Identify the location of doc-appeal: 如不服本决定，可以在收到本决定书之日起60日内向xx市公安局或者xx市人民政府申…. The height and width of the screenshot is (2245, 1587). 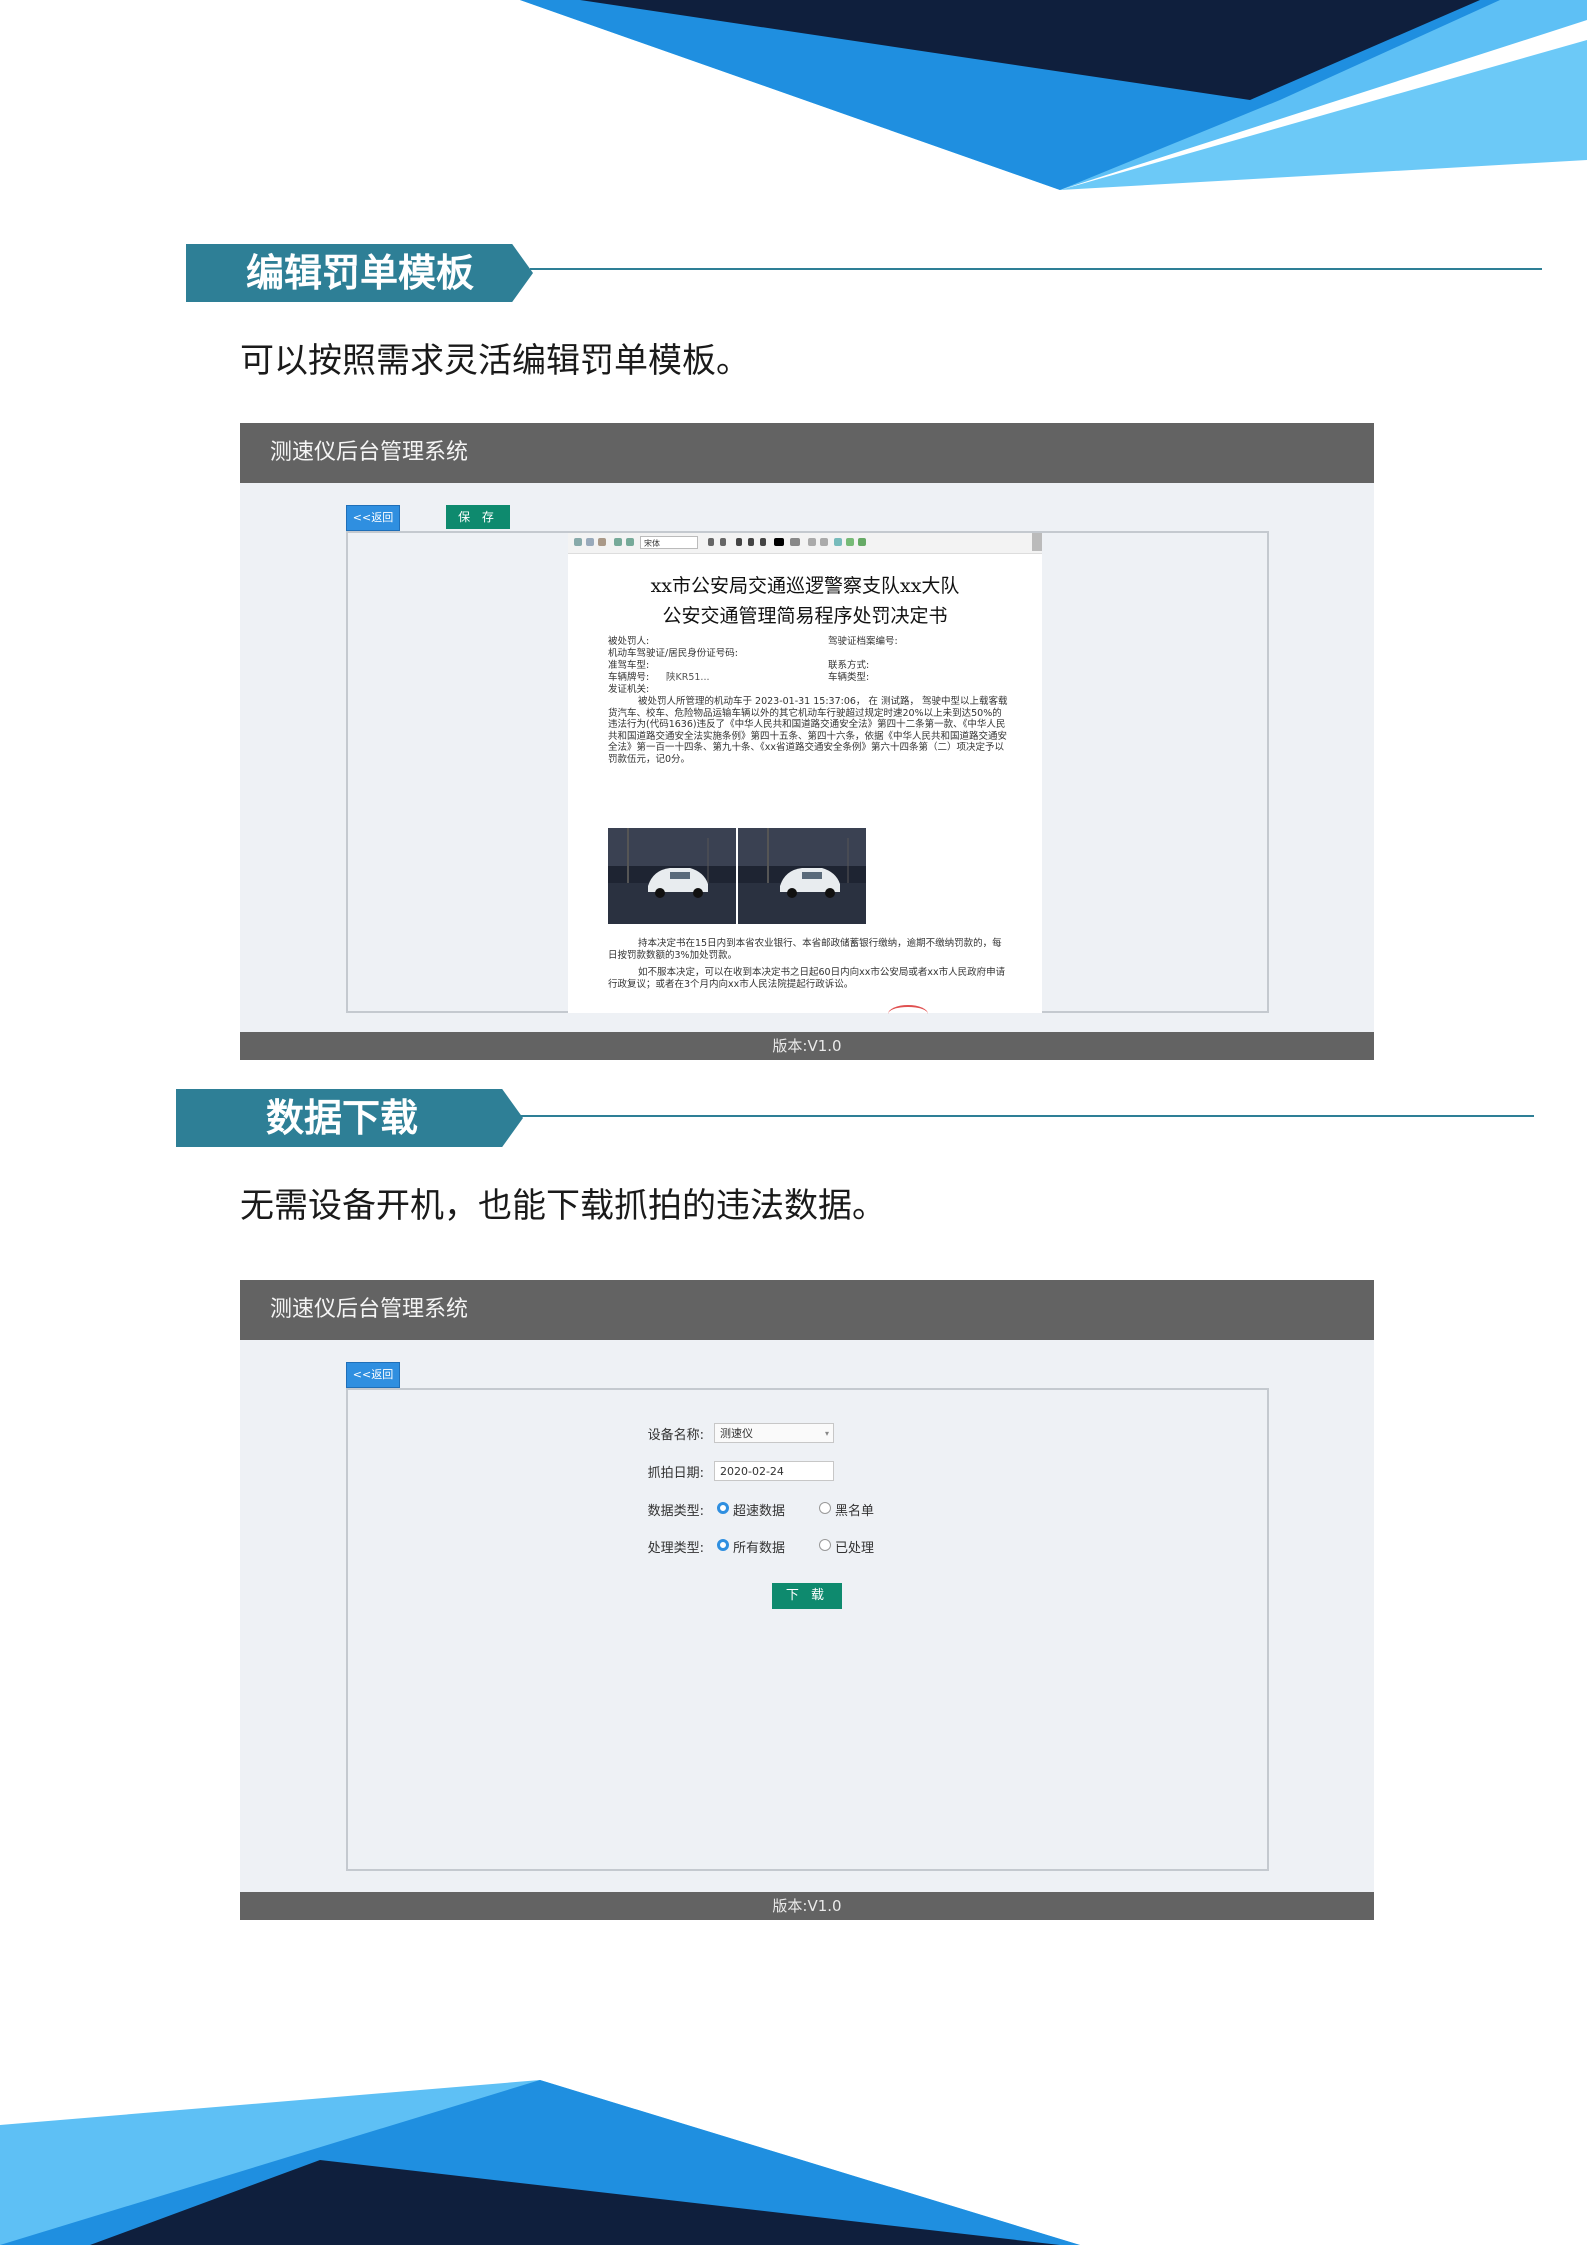
(807, 978).